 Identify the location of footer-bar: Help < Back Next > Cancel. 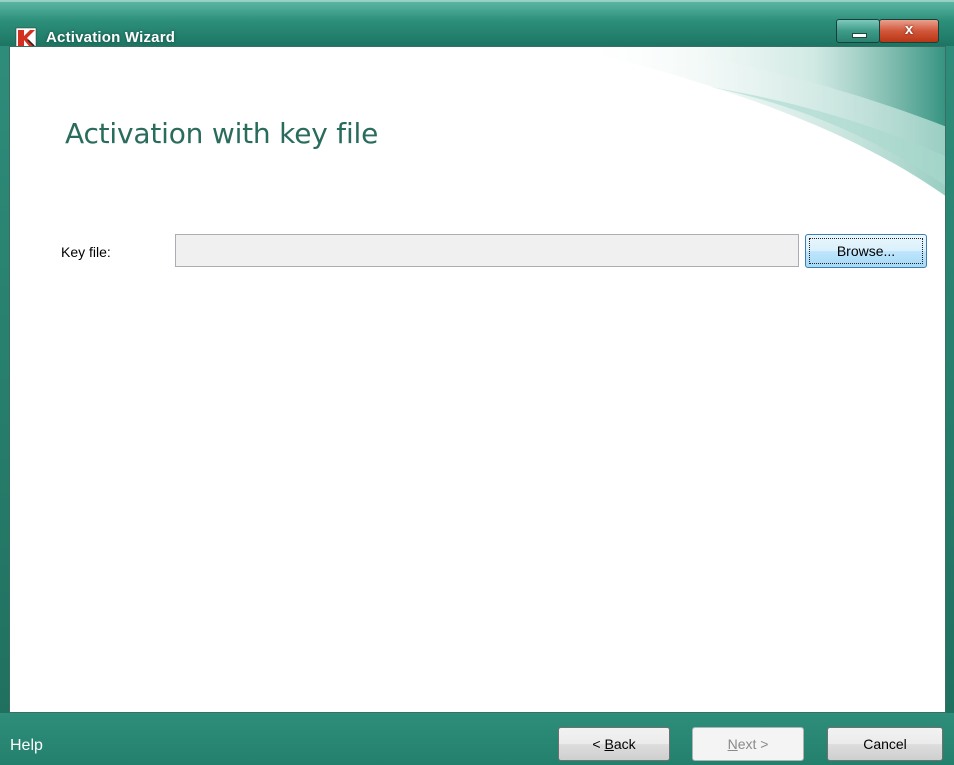
(477, 739).